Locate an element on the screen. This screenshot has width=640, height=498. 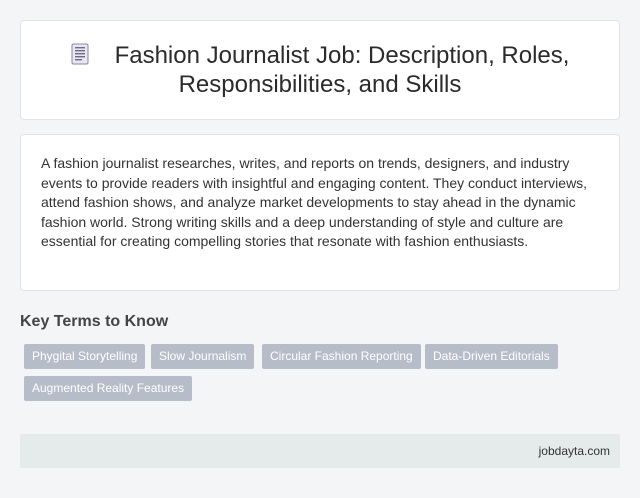
key-terms-heading: Key Terms to Know is located at coordinates (94, 321).